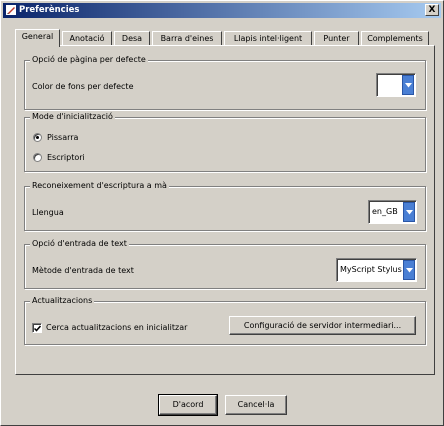 The height and width of the screenshot is (426, 444). I want to click on ok-button: D'acord, so click(188, 405).